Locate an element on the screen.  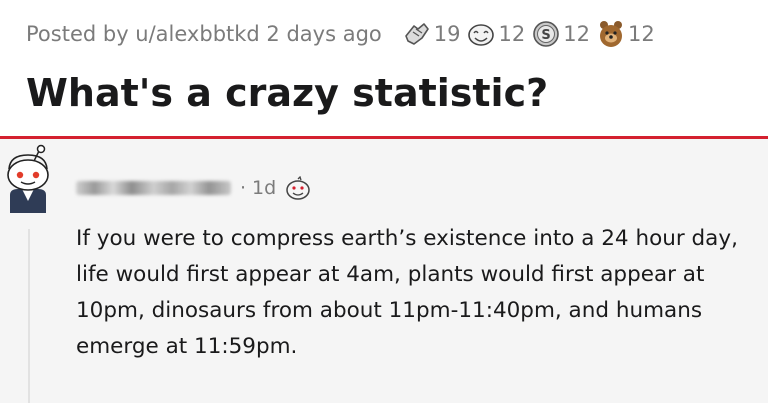
post-awards: 19 12 S 12 12 is located at coordinates (525, 34).